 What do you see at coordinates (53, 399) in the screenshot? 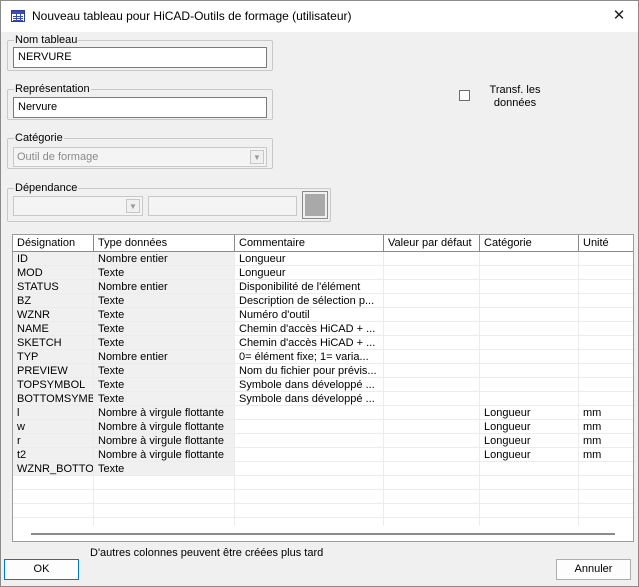
I see `table-cell: BOTTOMSYMBC` at bounding box center [53, 399].